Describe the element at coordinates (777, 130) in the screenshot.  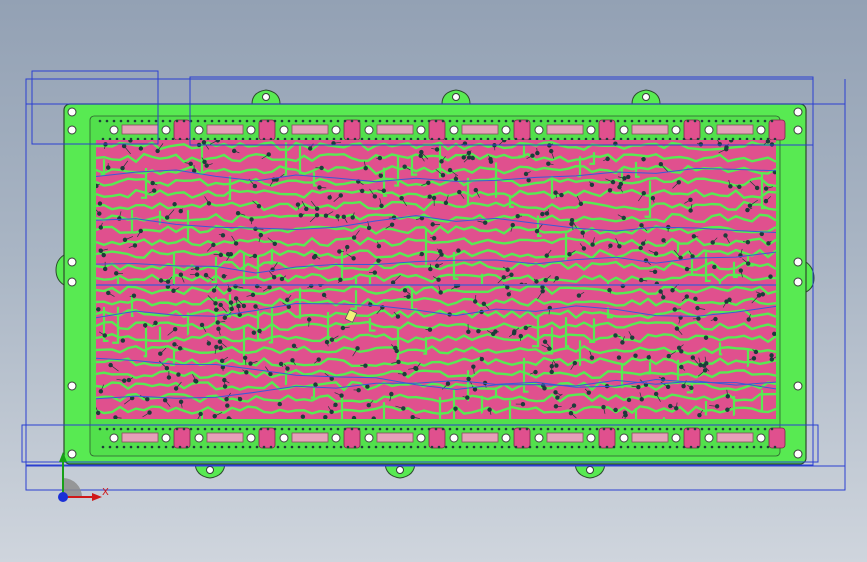
I see `pad-block` at that location.